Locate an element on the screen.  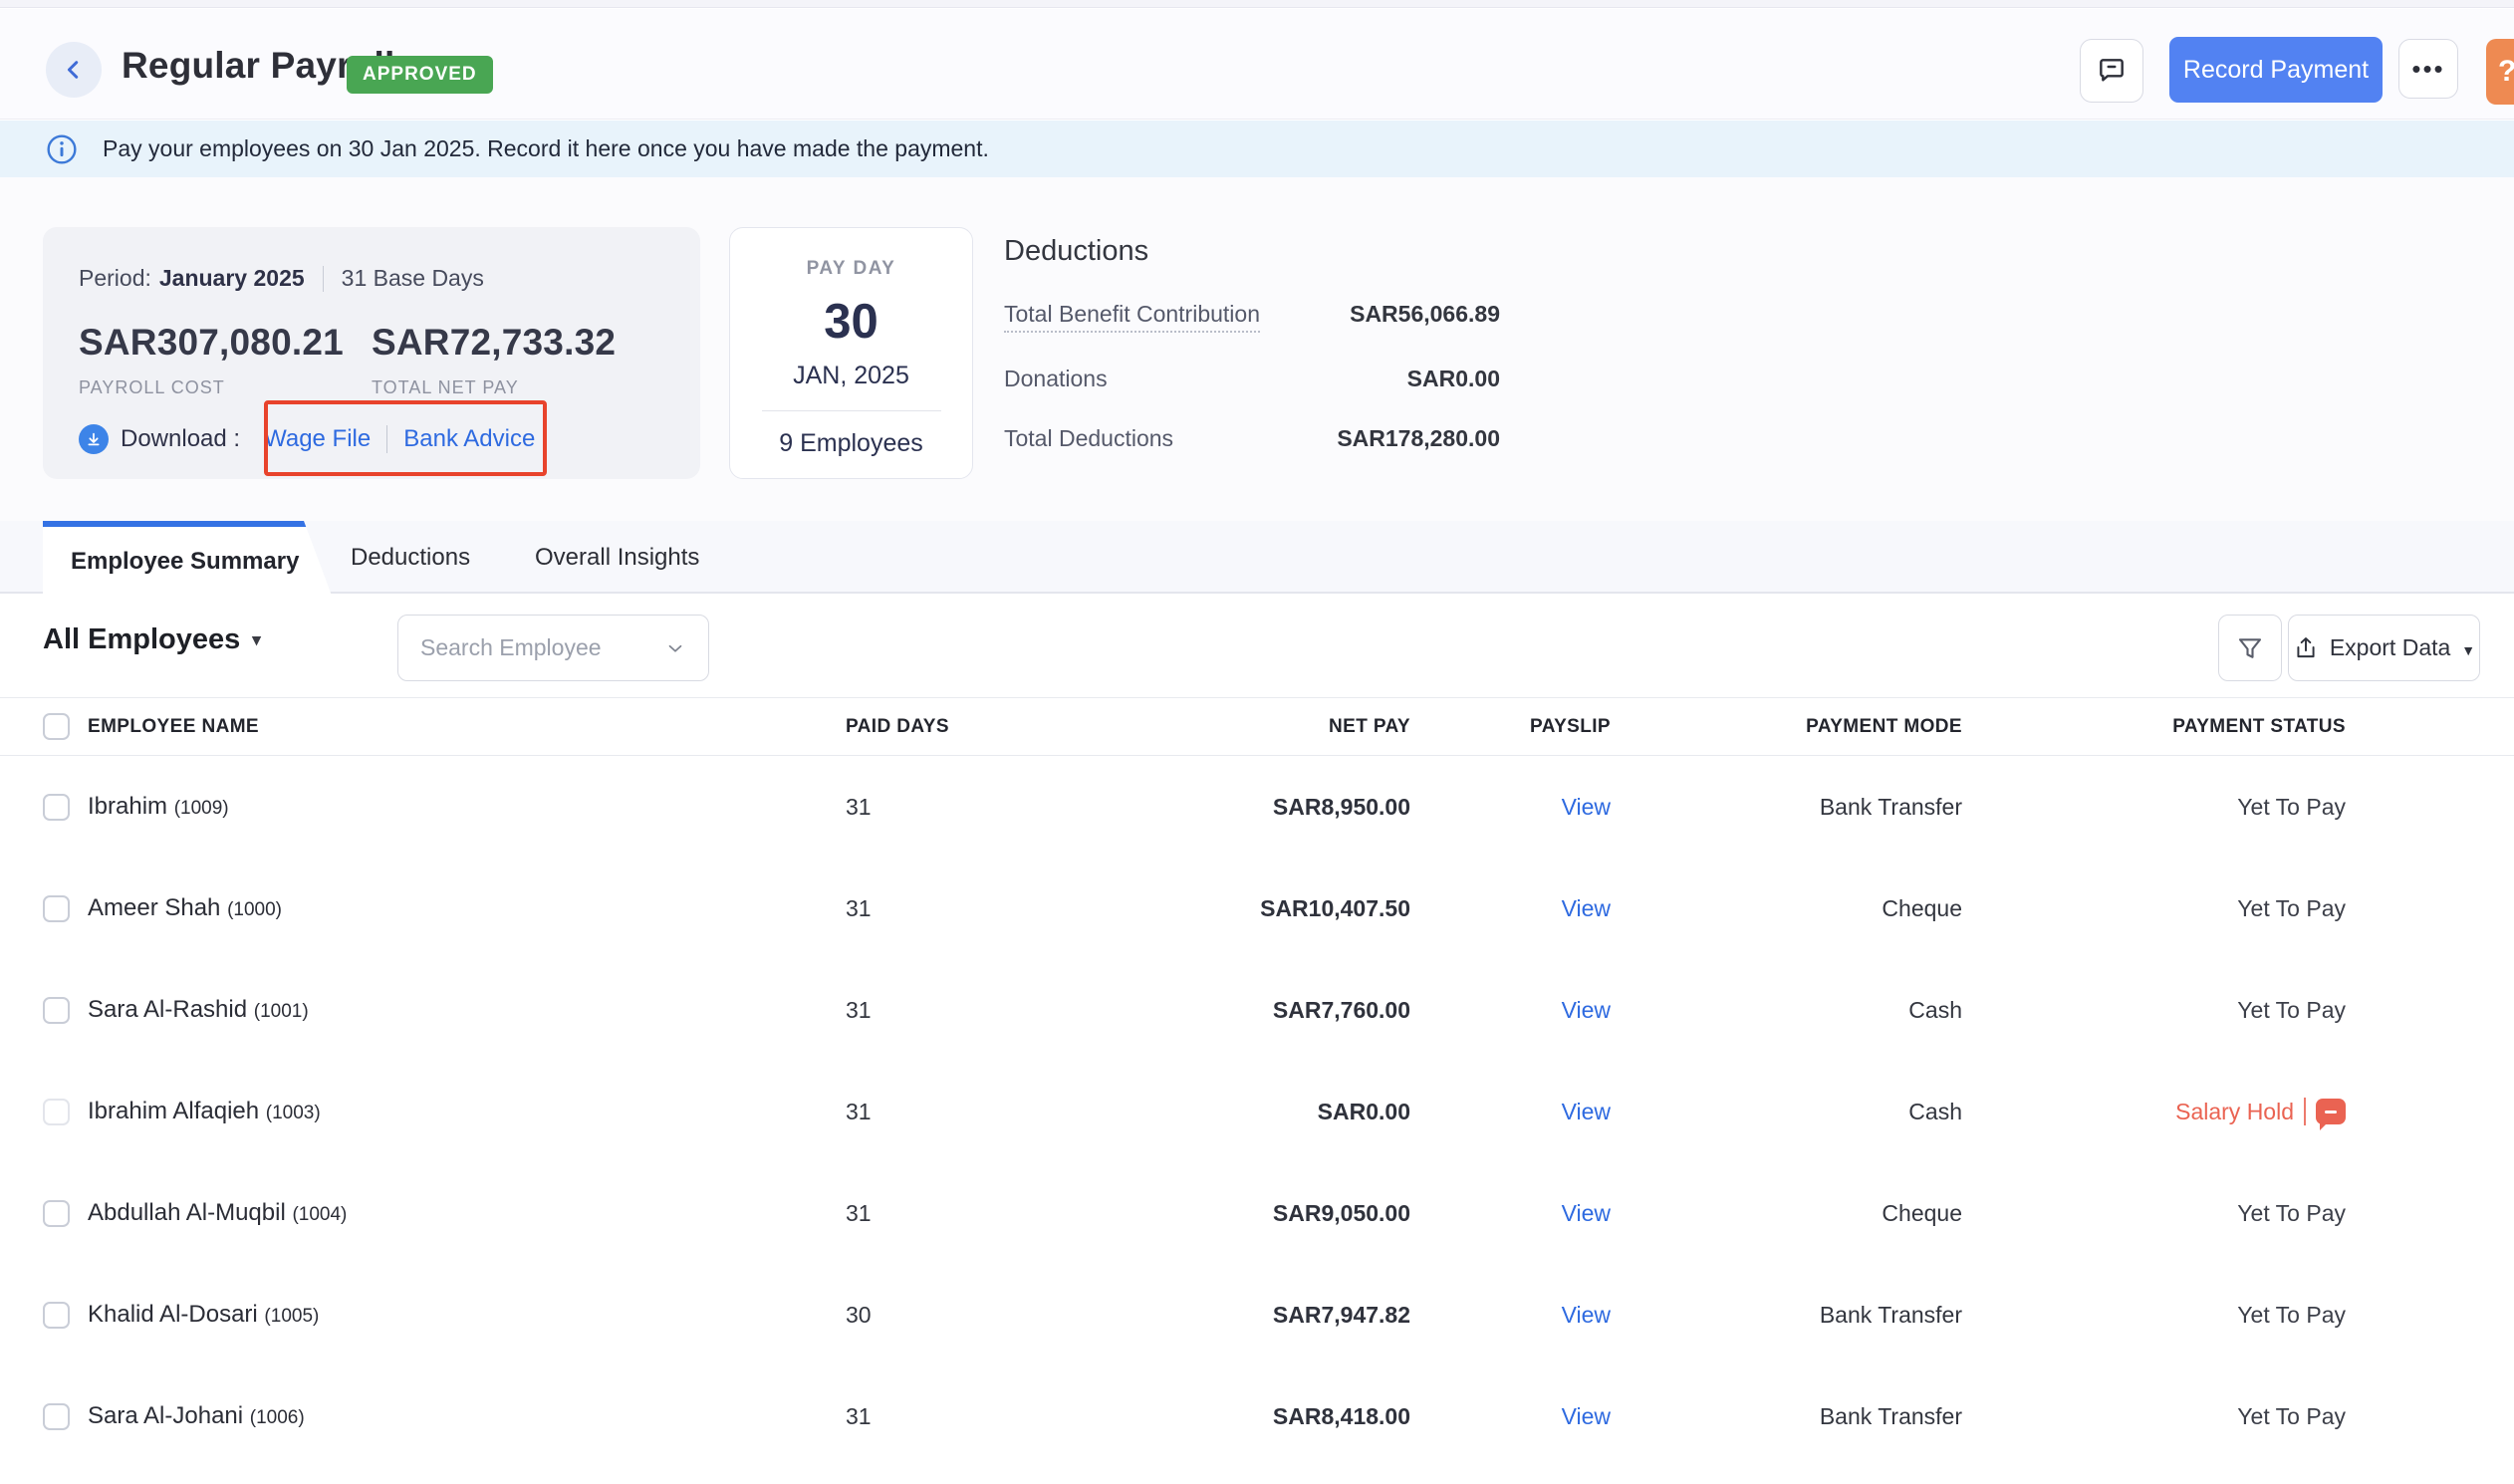
employee-name: Sara Al-Johani is located at coordinates (169, 1415).